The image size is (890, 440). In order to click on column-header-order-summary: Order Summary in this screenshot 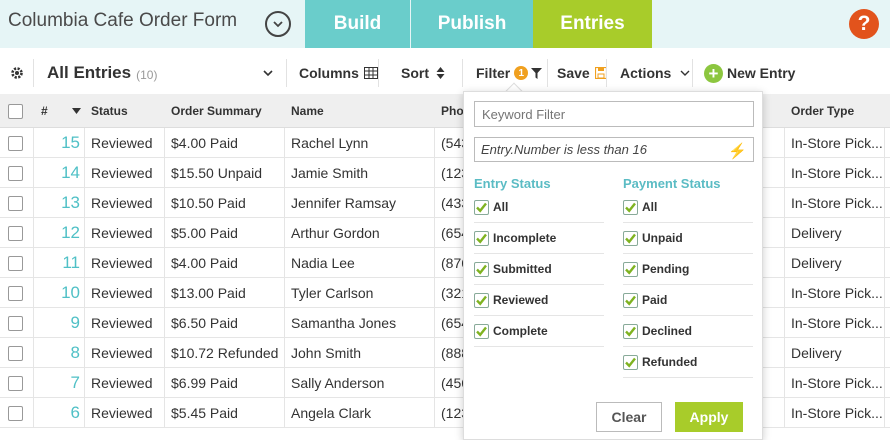, I will do `click(216, 111)`.